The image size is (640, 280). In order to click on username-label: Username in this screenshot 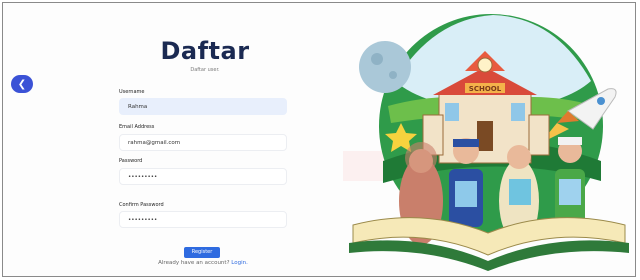, I will do `click(132, 92)`.